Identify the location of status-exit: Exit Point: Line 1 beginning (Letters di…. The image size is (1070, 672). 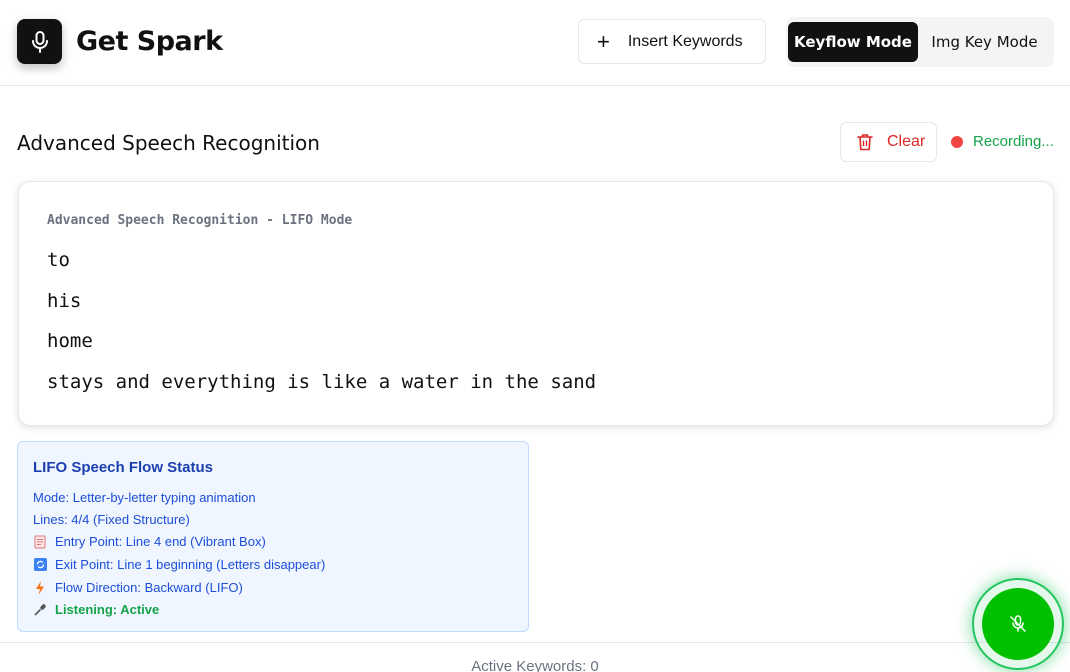
(179, 564).